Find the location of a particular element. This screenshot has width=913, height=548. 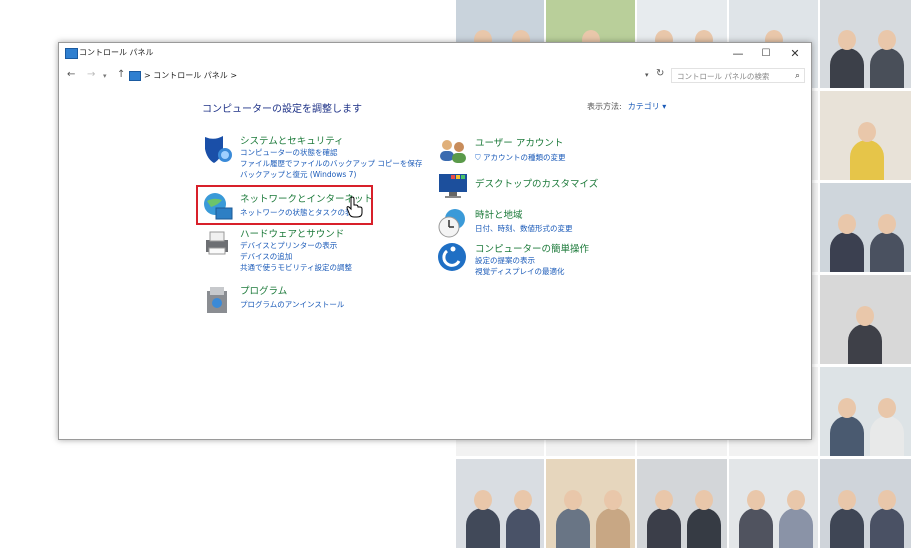

category-link: 日付、時刻、数値形式の変更 is located at coordinates (524, 228).